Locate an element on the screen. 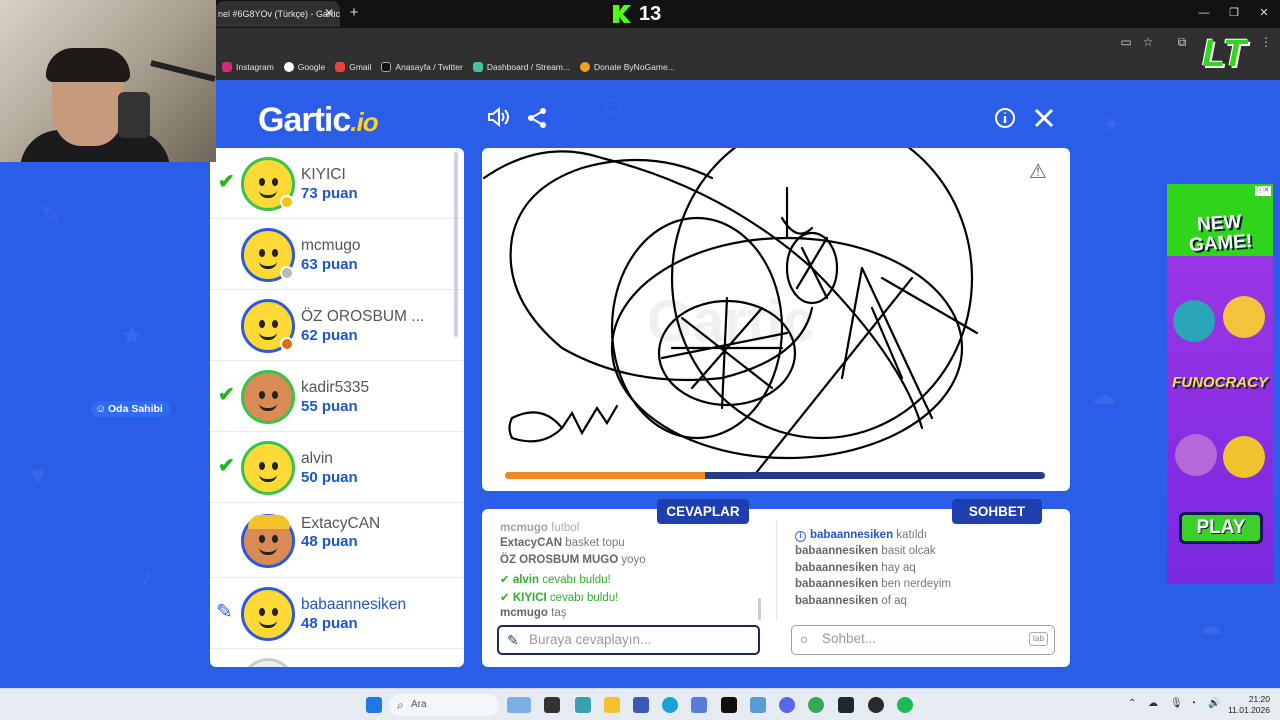 This screenshot has height=720, width=1280. player-row: mcmugo 63 puan is located at coordinates (337, 254).